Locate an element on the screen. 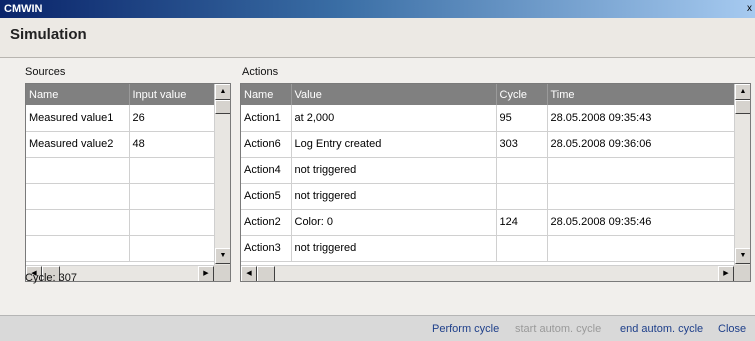 The image size is (755, 341). actions-cell: 95 is located at coordinates (522, 118).